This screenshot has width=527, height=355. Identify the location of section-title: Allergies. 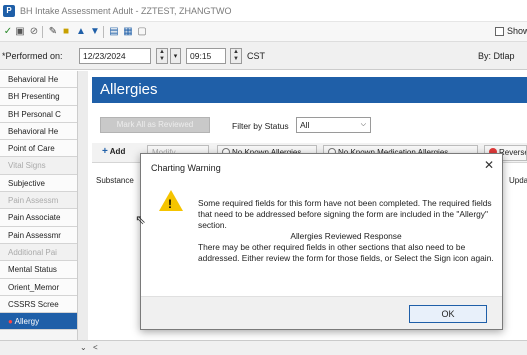
(129, 89).